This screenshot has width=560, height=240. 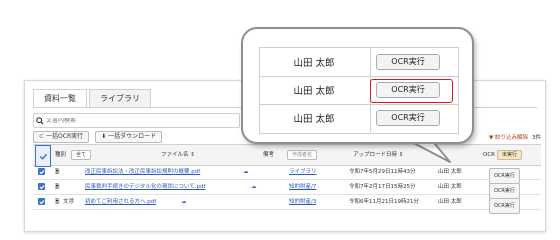 What do you see at coordinates (40, 120) in the screenshot?
I see `search-icon` at bounding box center [40, 120].